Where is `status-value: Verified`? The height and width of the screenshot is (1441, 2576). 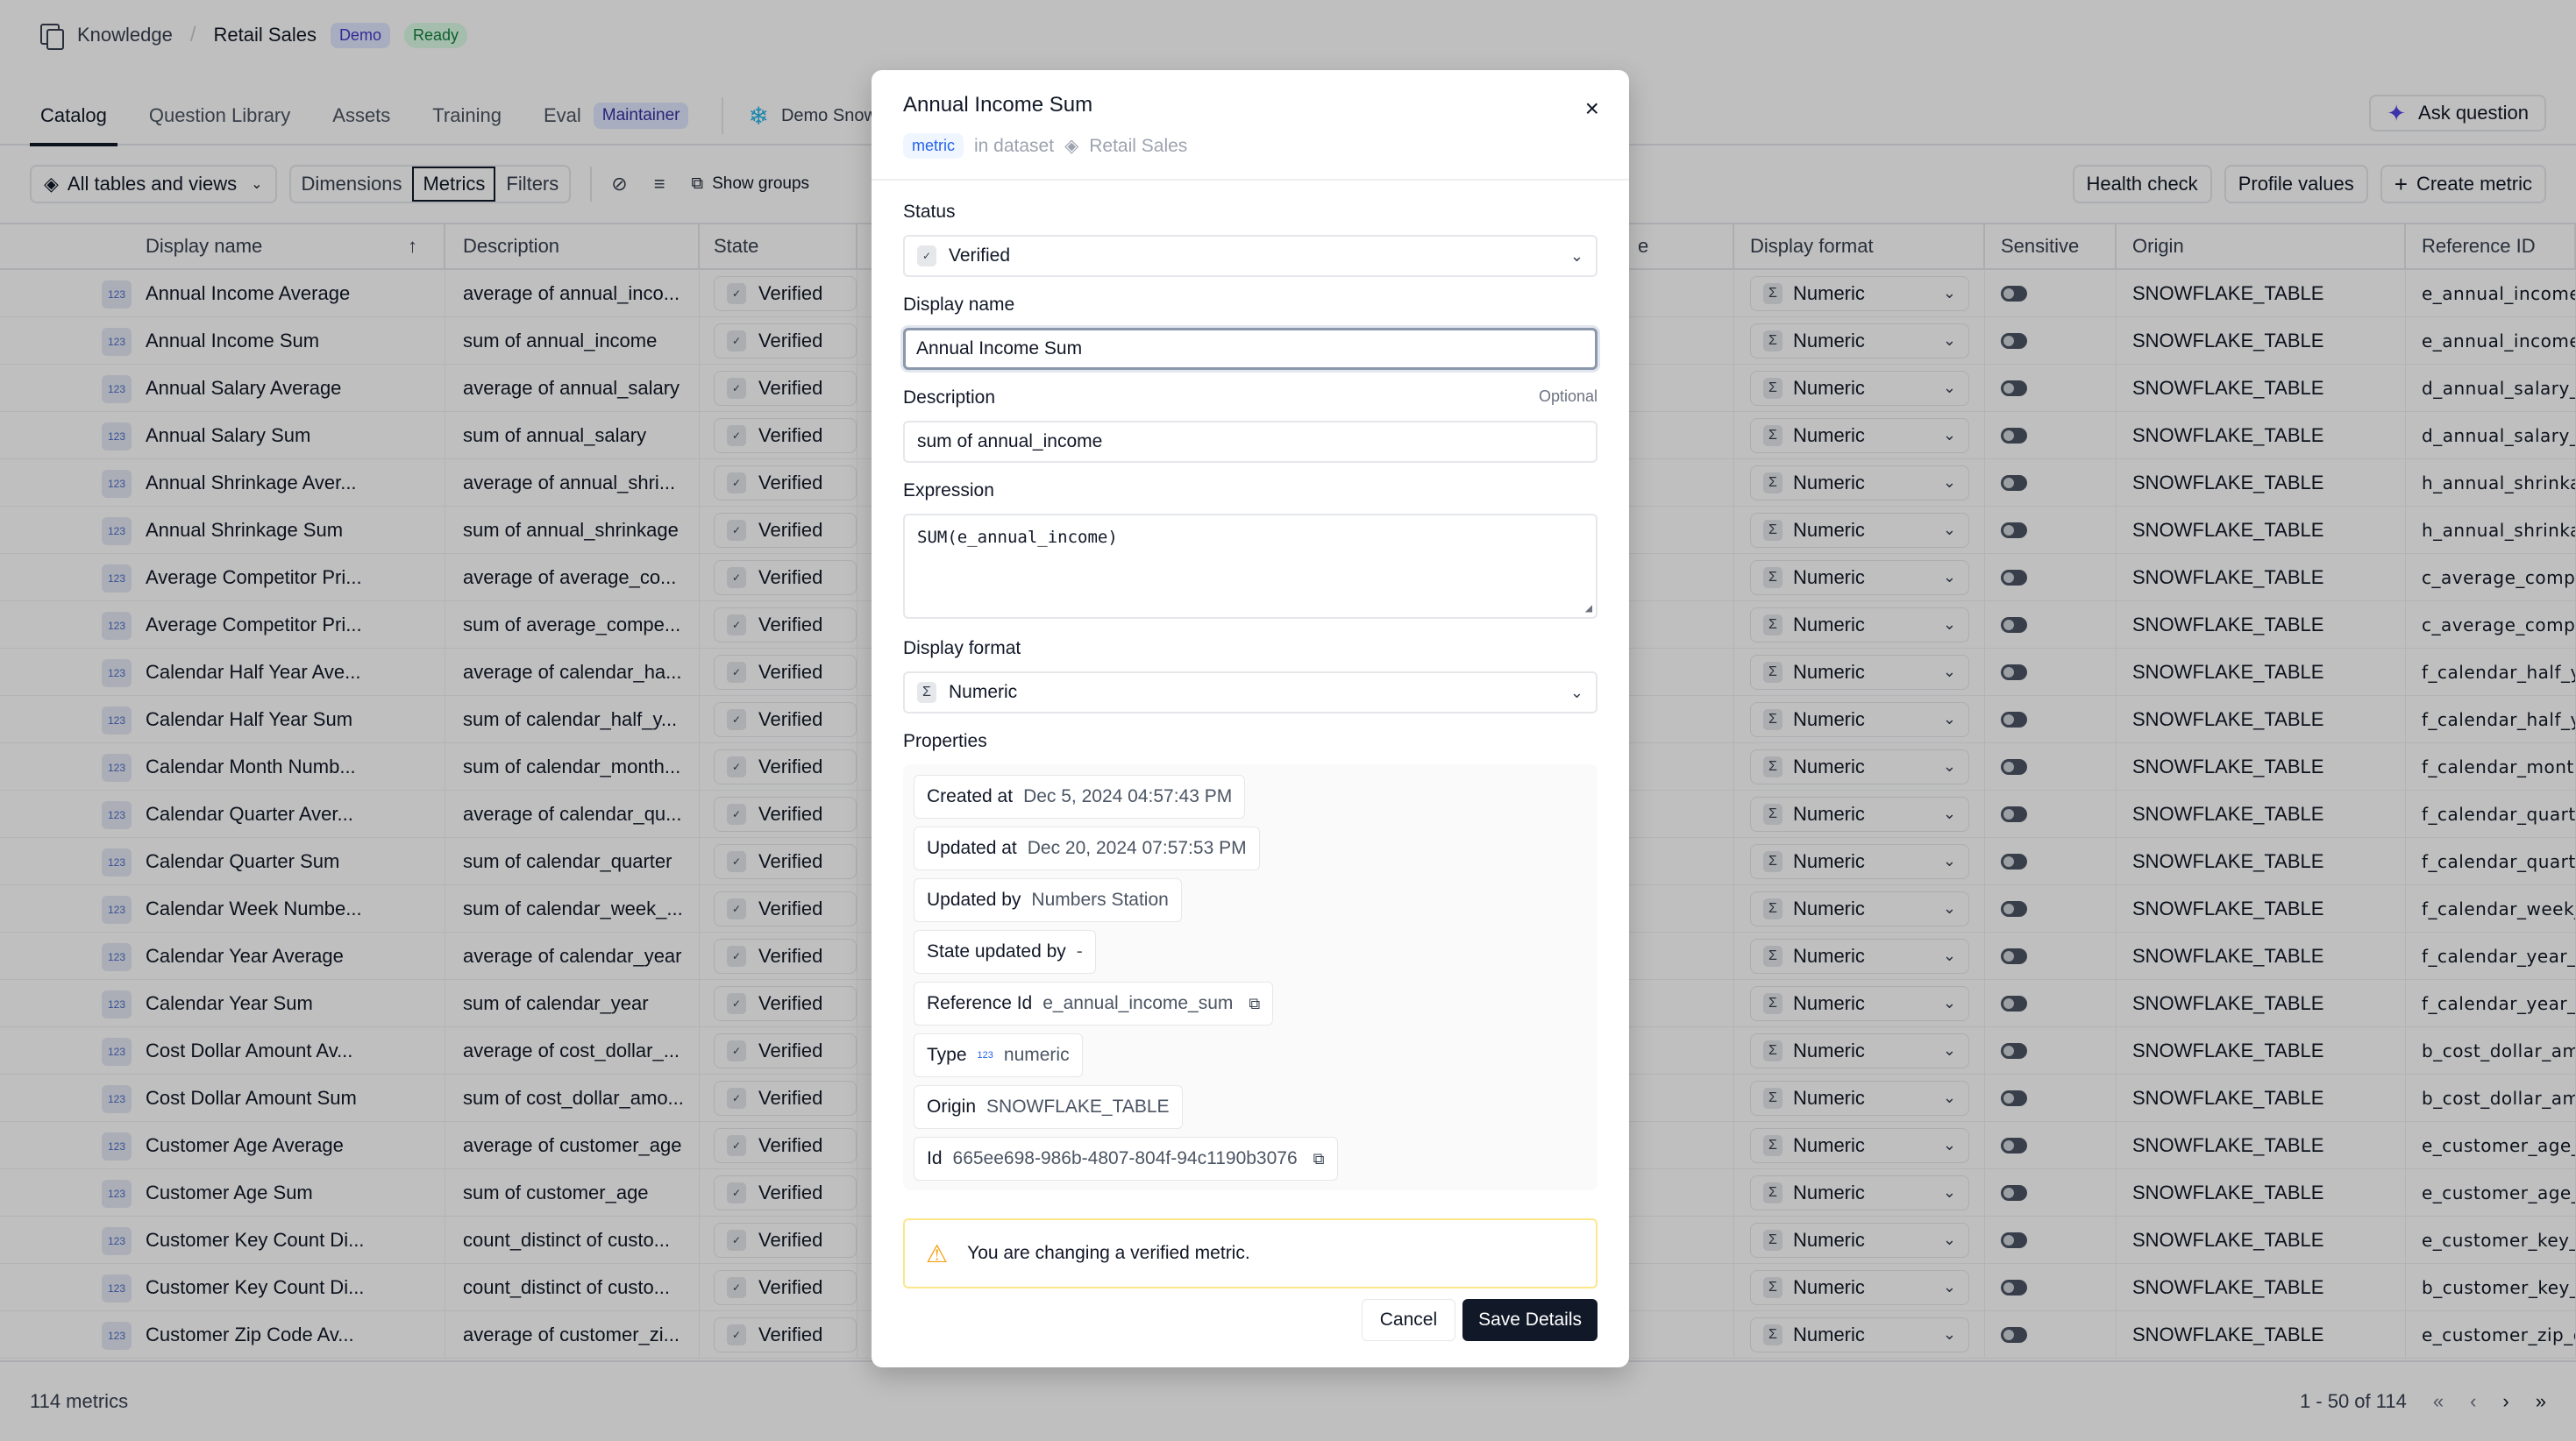 status-value: Verified is located at coordinates (980, 256).